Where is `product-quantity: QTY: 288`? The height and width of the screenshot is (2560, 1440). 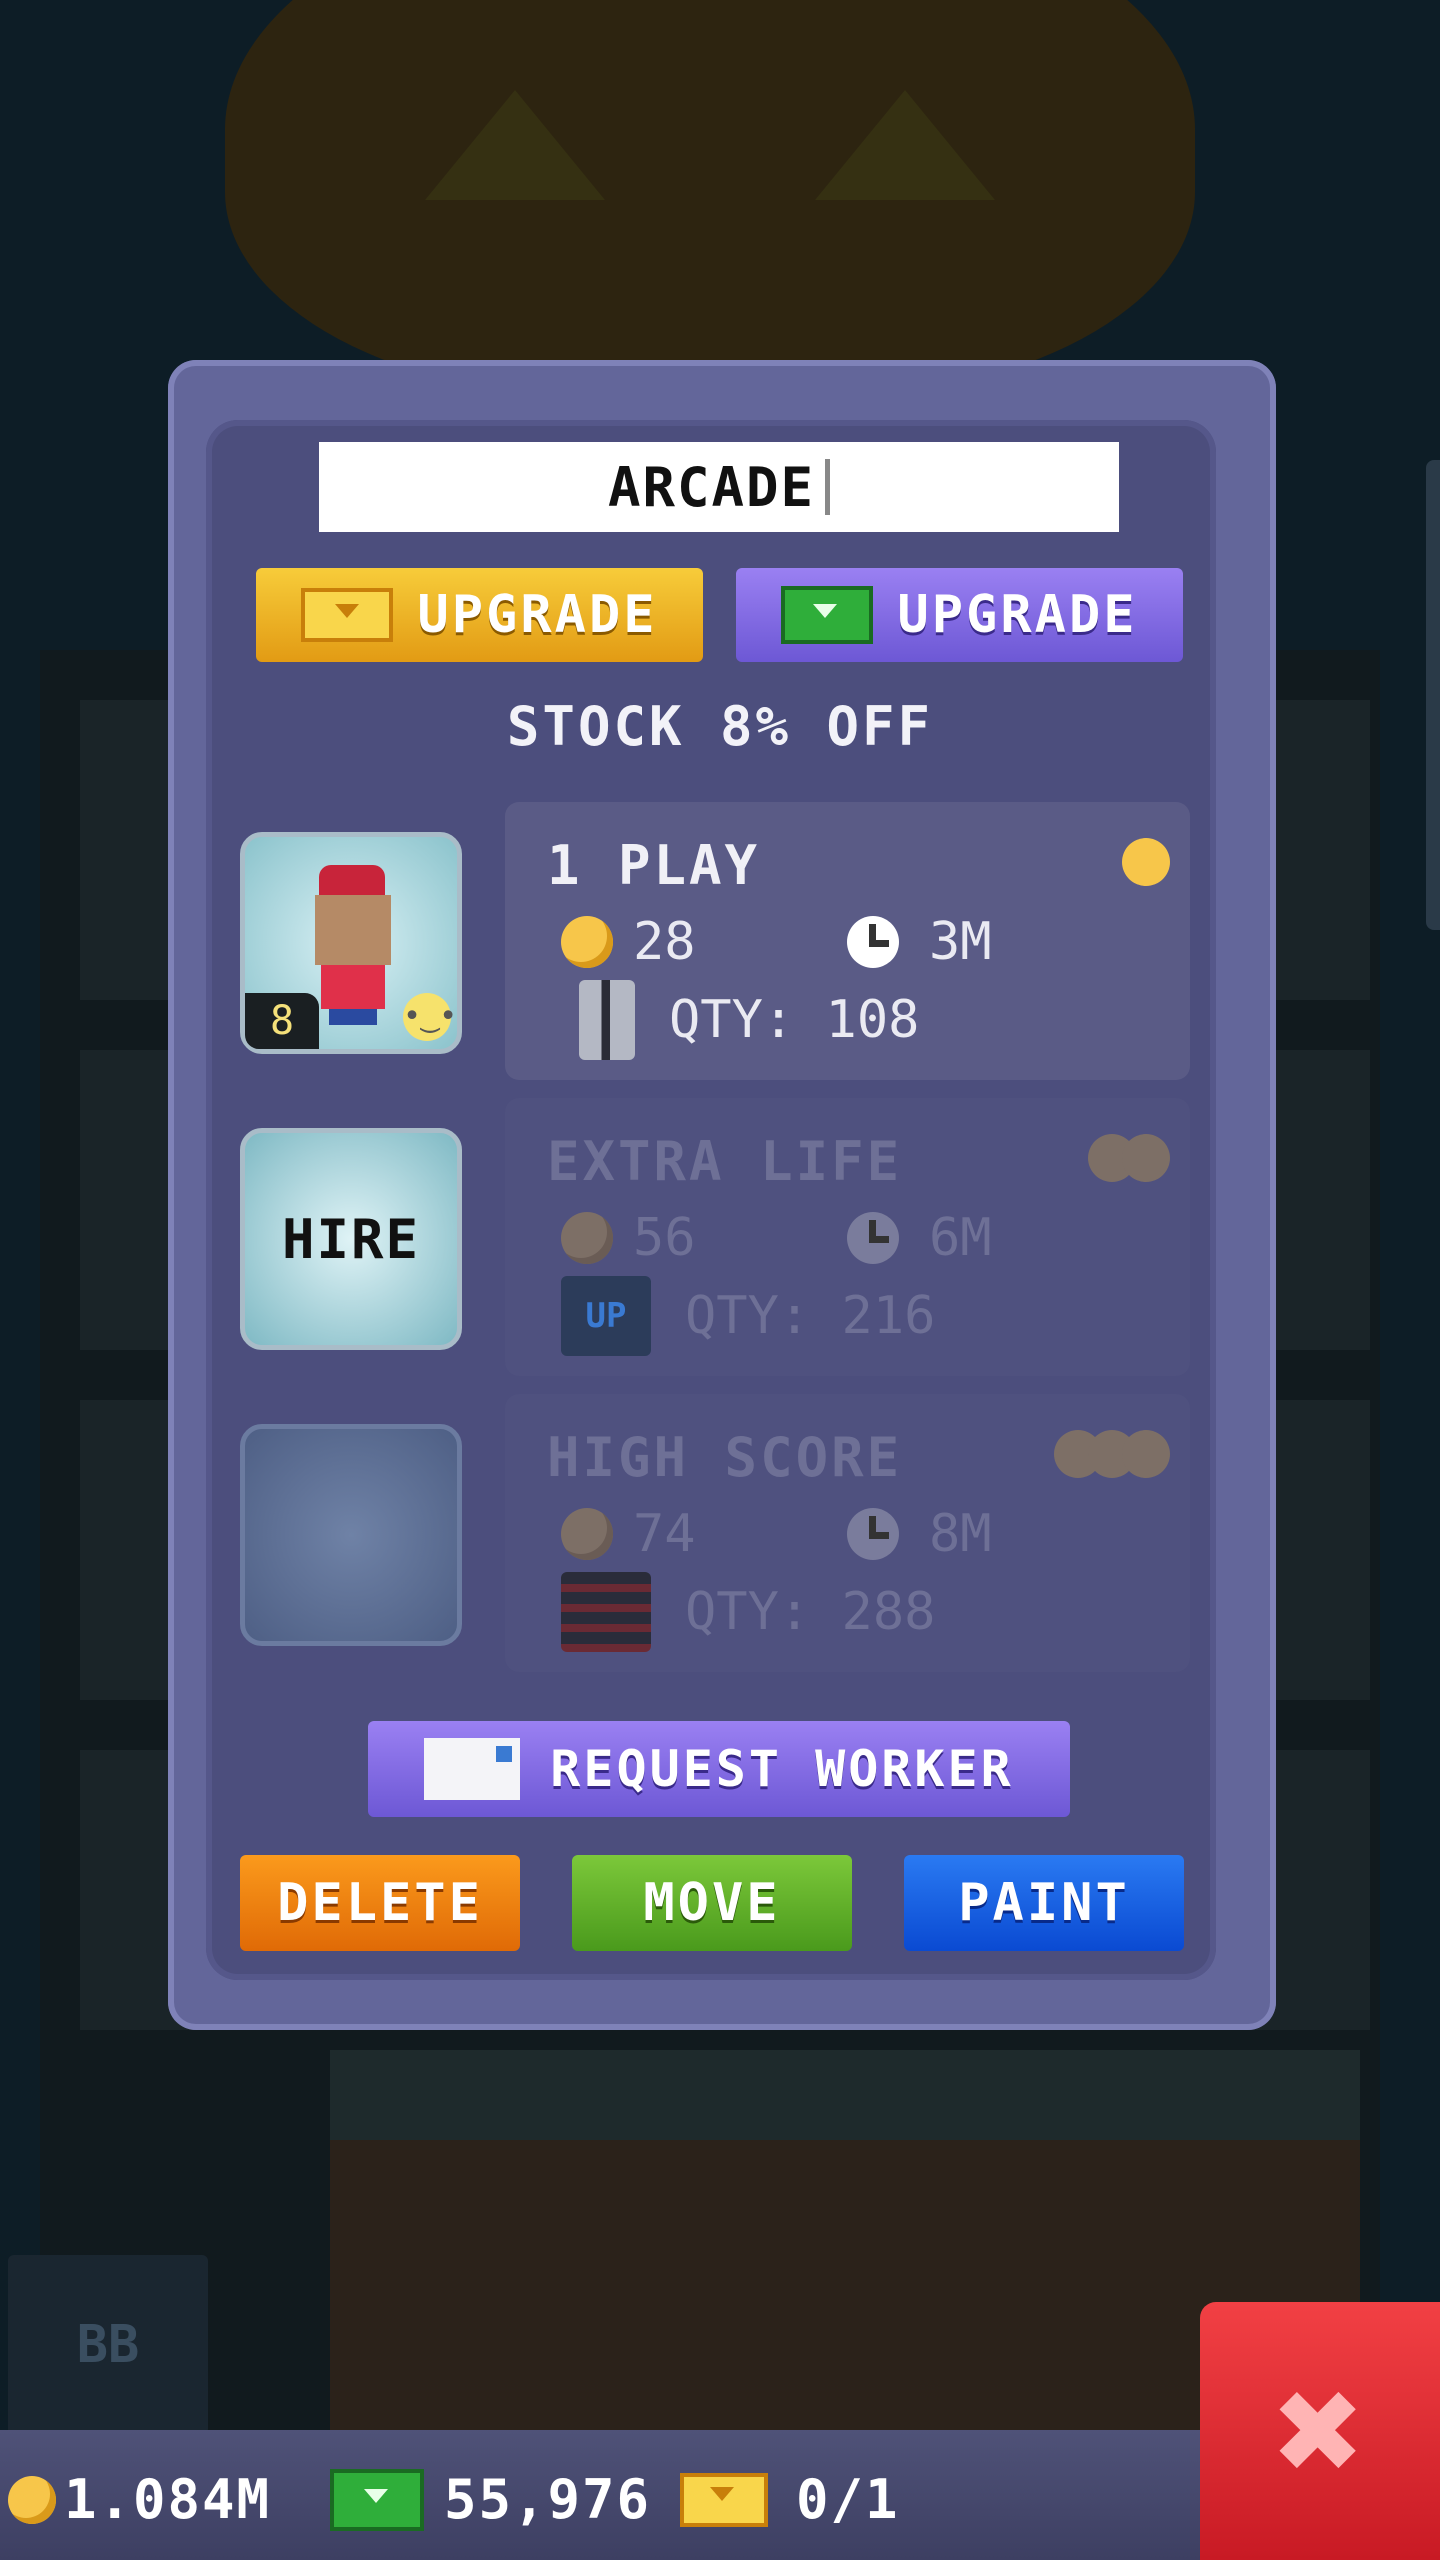
product-quantity: QTY: 288 is located at coordinates (748, 1612).